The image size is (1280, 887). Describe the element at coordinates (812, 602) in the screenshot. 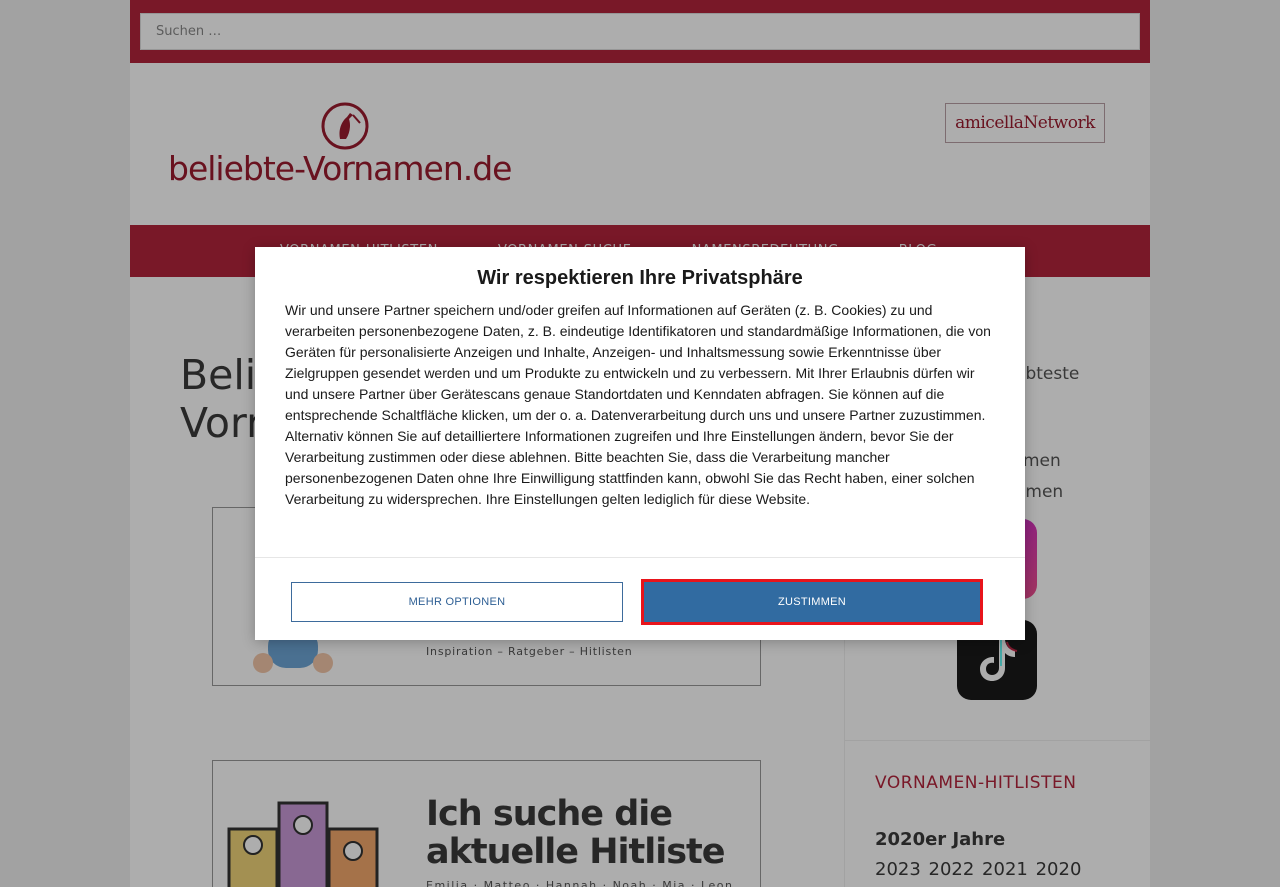

I see `agree-button: ZUSTIMMEN` at that location.